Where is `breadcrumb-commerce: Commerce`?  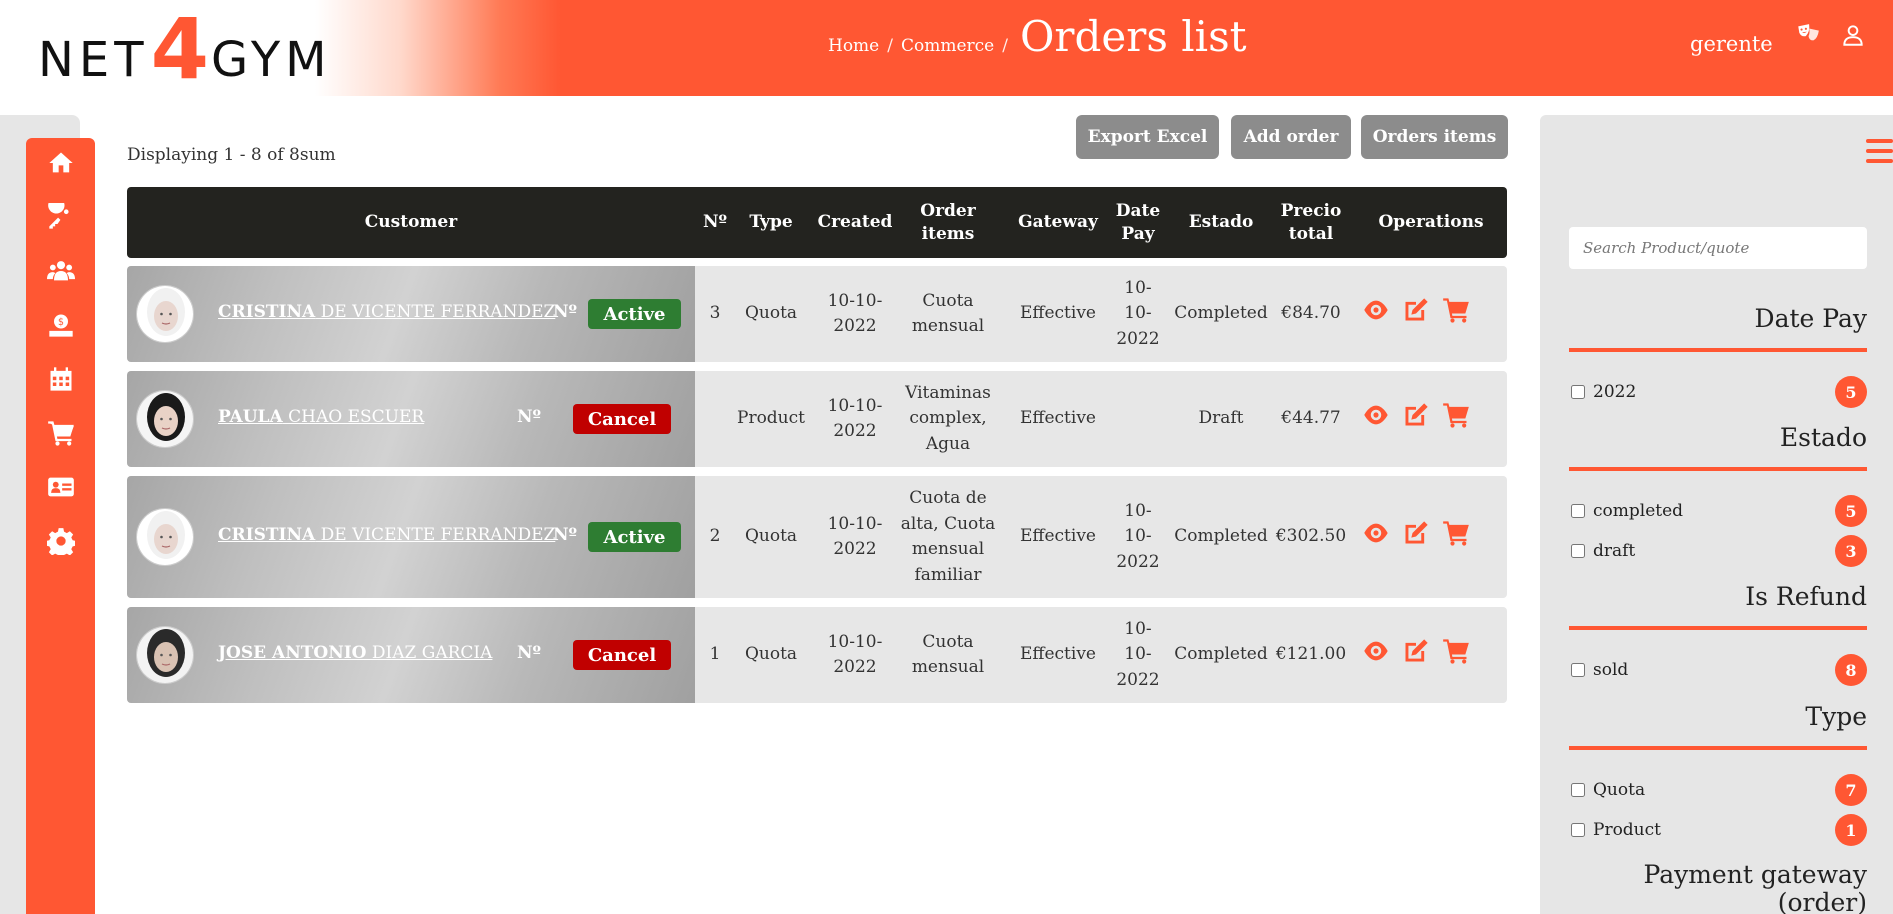
breadcrumb-commerce: Commerce is located at coordinates (947, 46).